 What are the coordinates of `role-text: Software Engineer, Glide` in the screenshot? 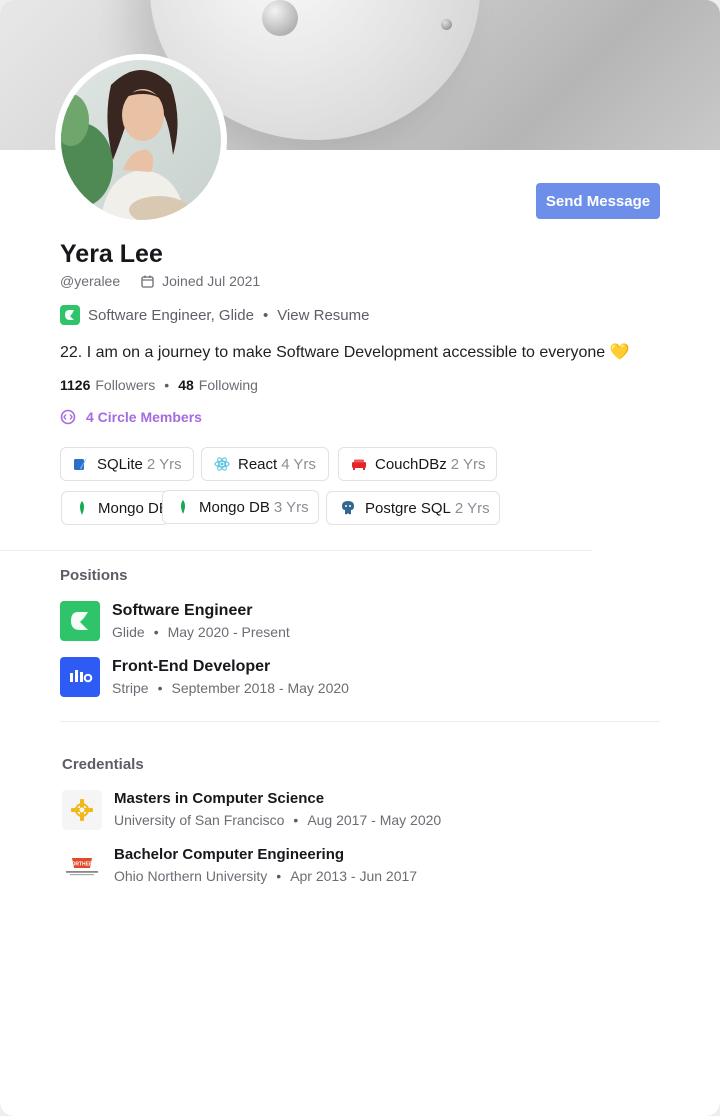 It's located at (171, 315).